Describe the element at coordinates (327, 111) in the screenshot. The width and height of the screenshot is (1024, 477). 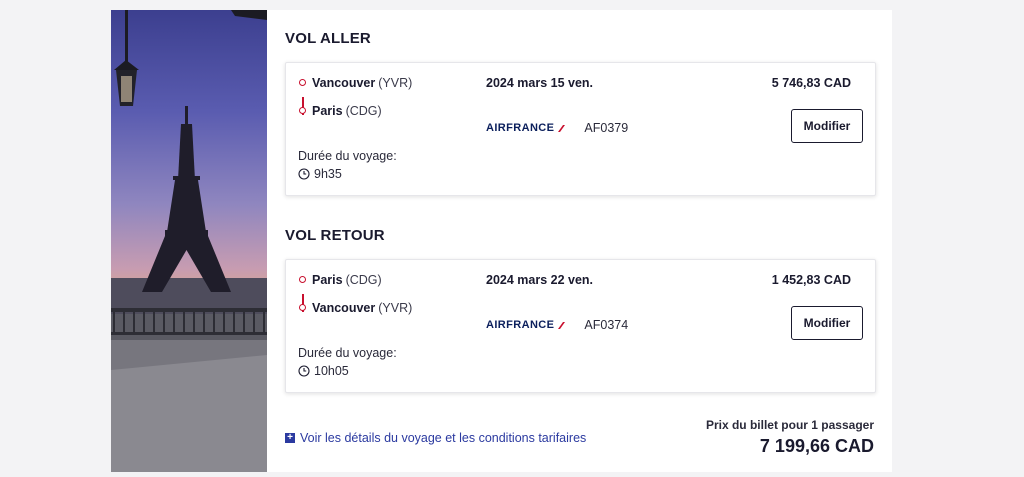
I see `destination-city: Paris` at that location.